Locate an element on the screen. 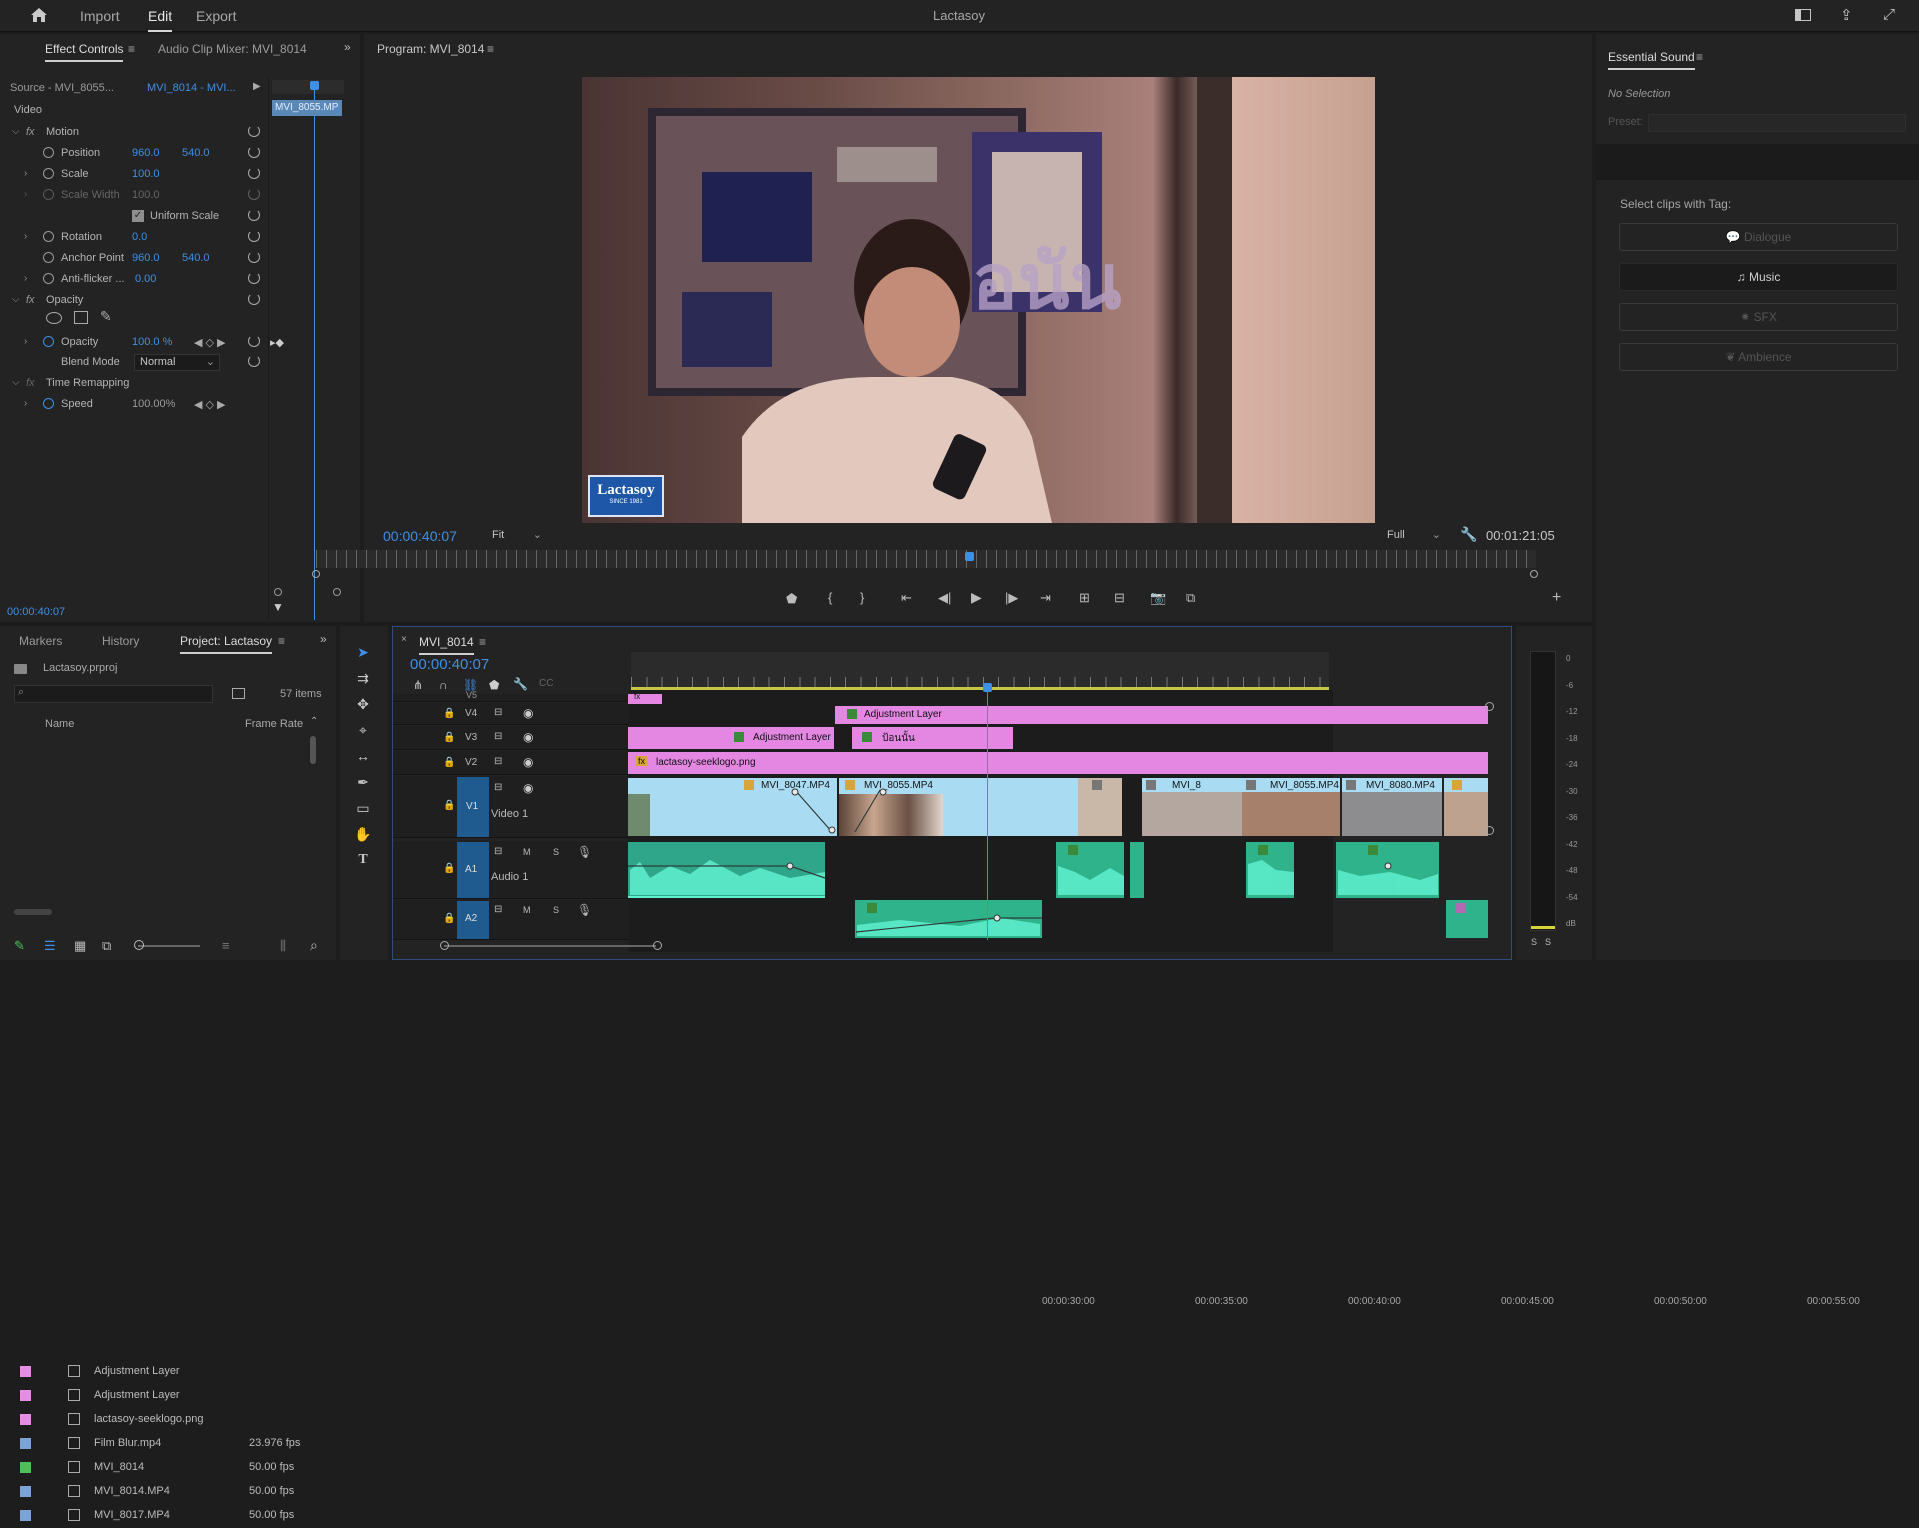 This screenshot has height=1528, width=1919. clip-mvi-8055: MVI_8055.MP4 is located at coordinates (958, 807).